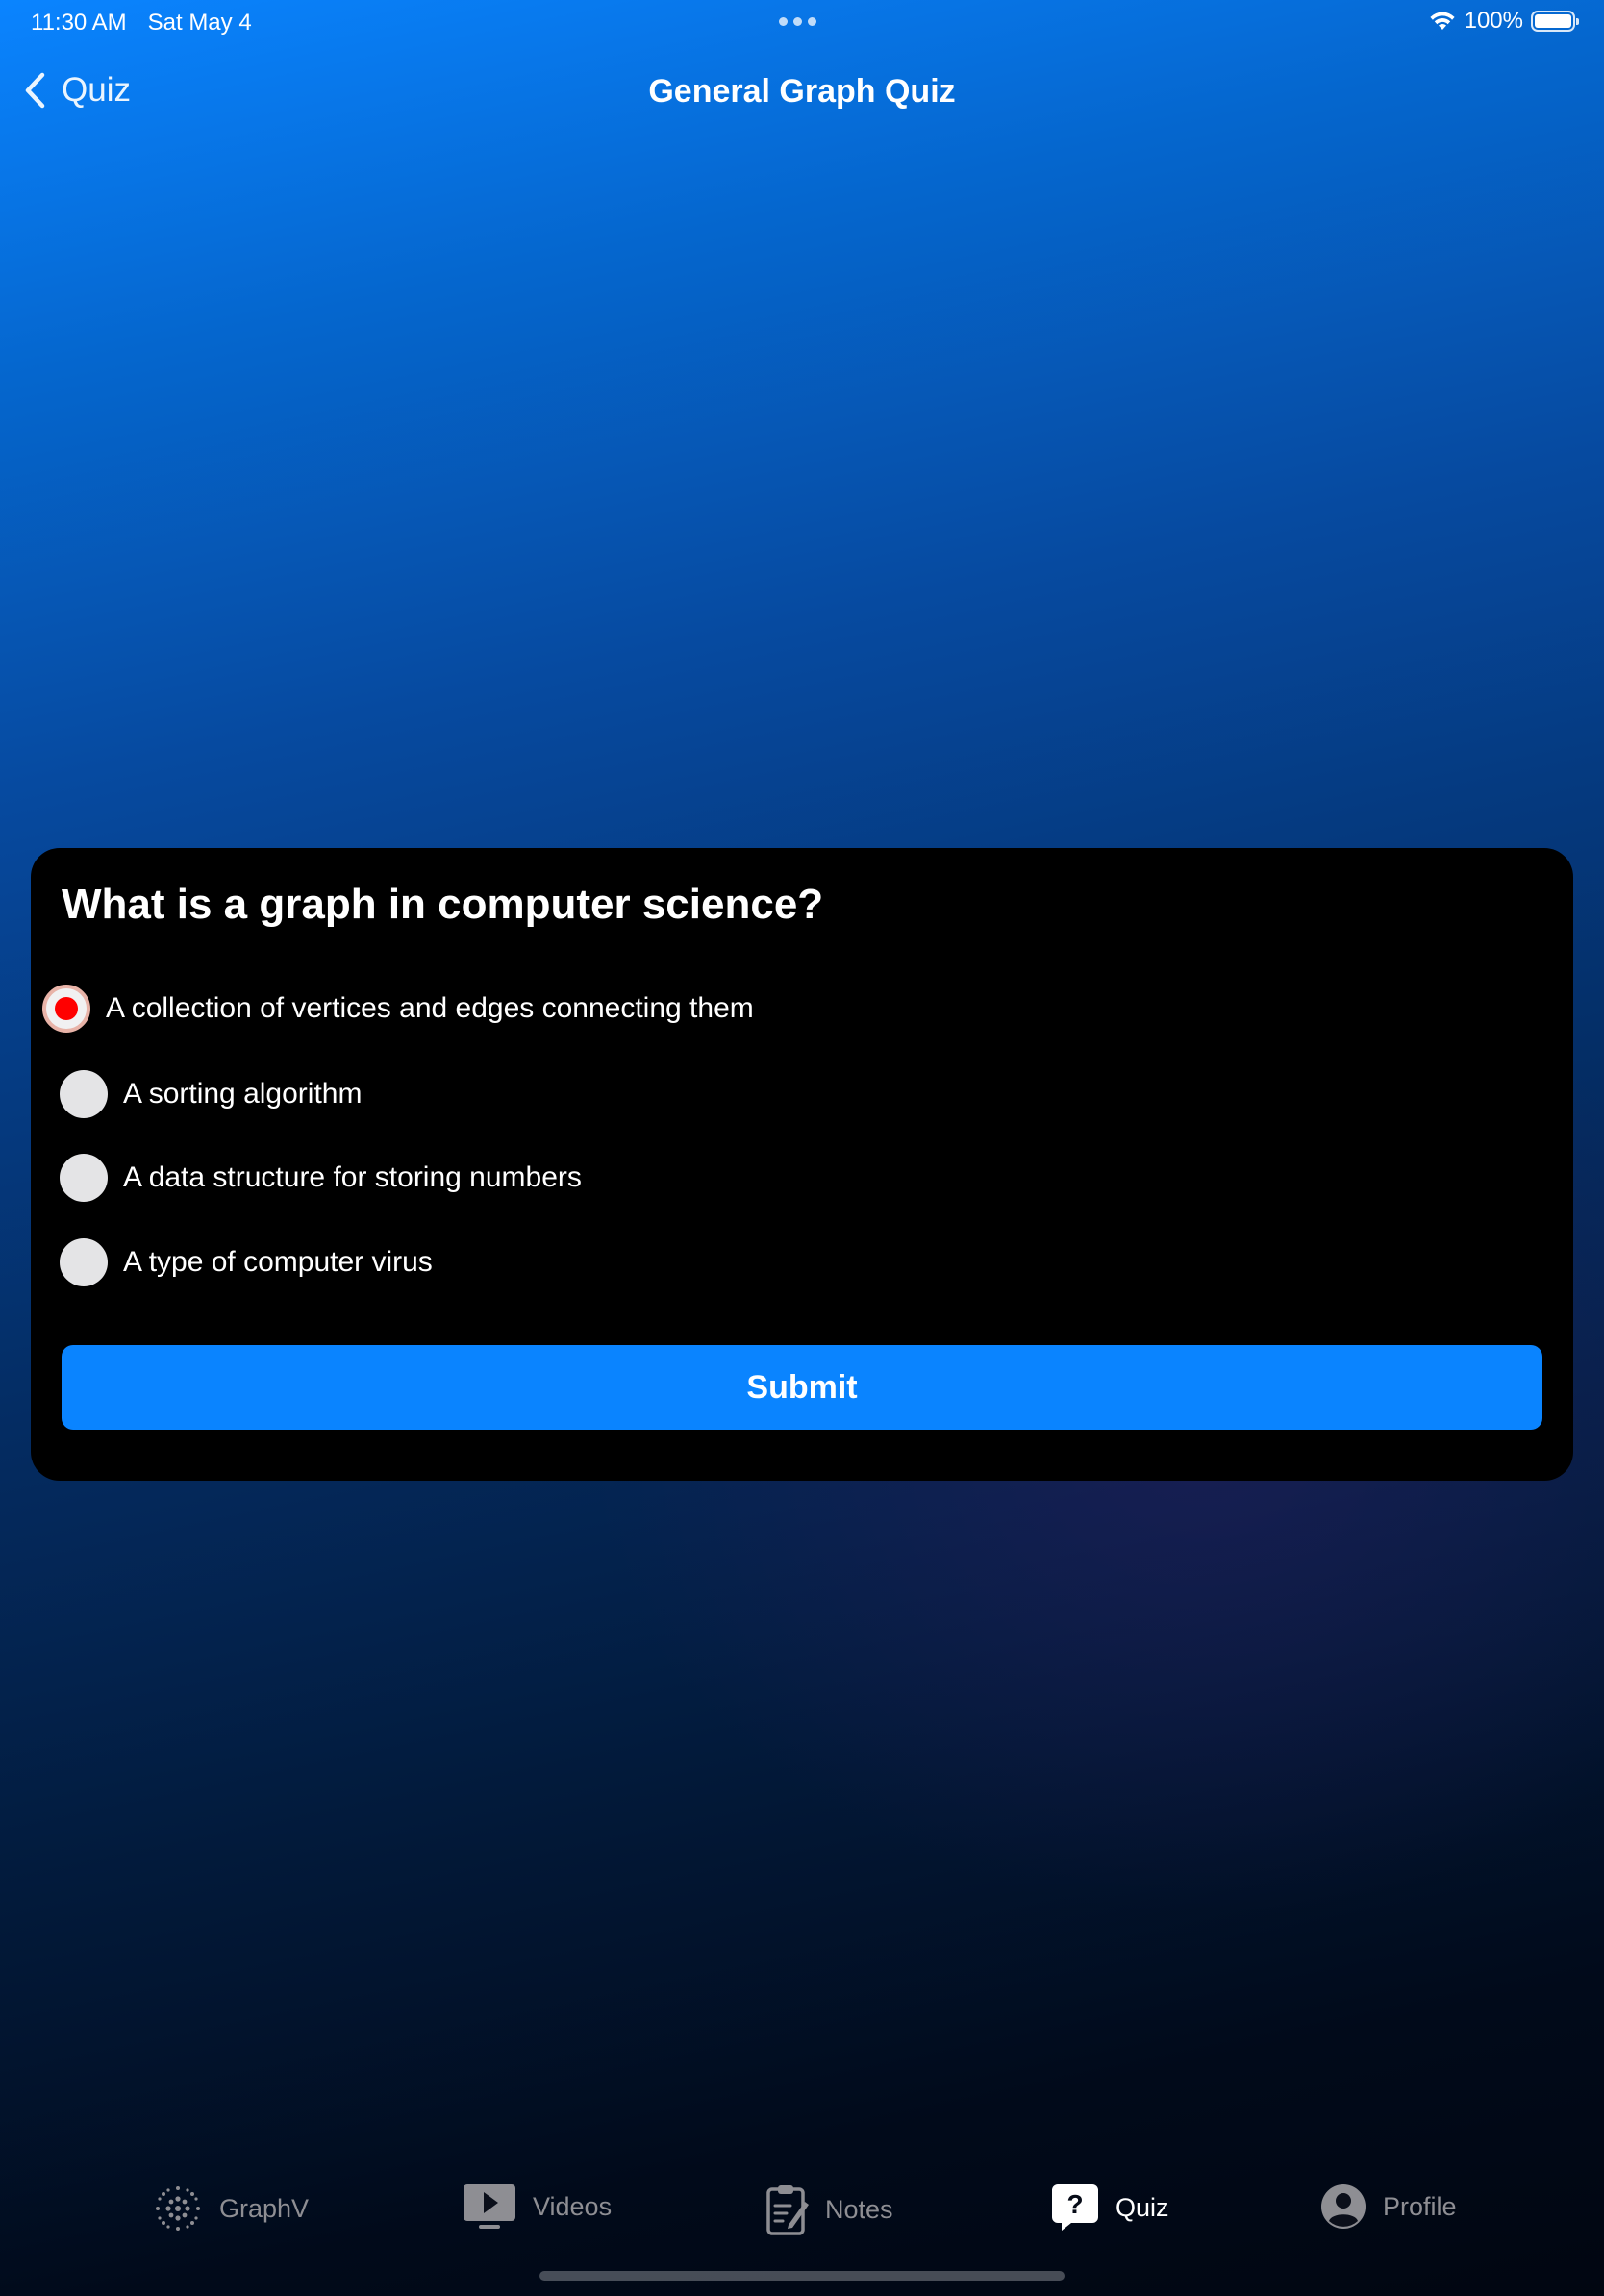 This screenshot has height=2296, width=1604. What do you see at coordinates (79, 23) in the screenshot?
I see `status-time: 11:30 AM` at bounding box center [79, 23].